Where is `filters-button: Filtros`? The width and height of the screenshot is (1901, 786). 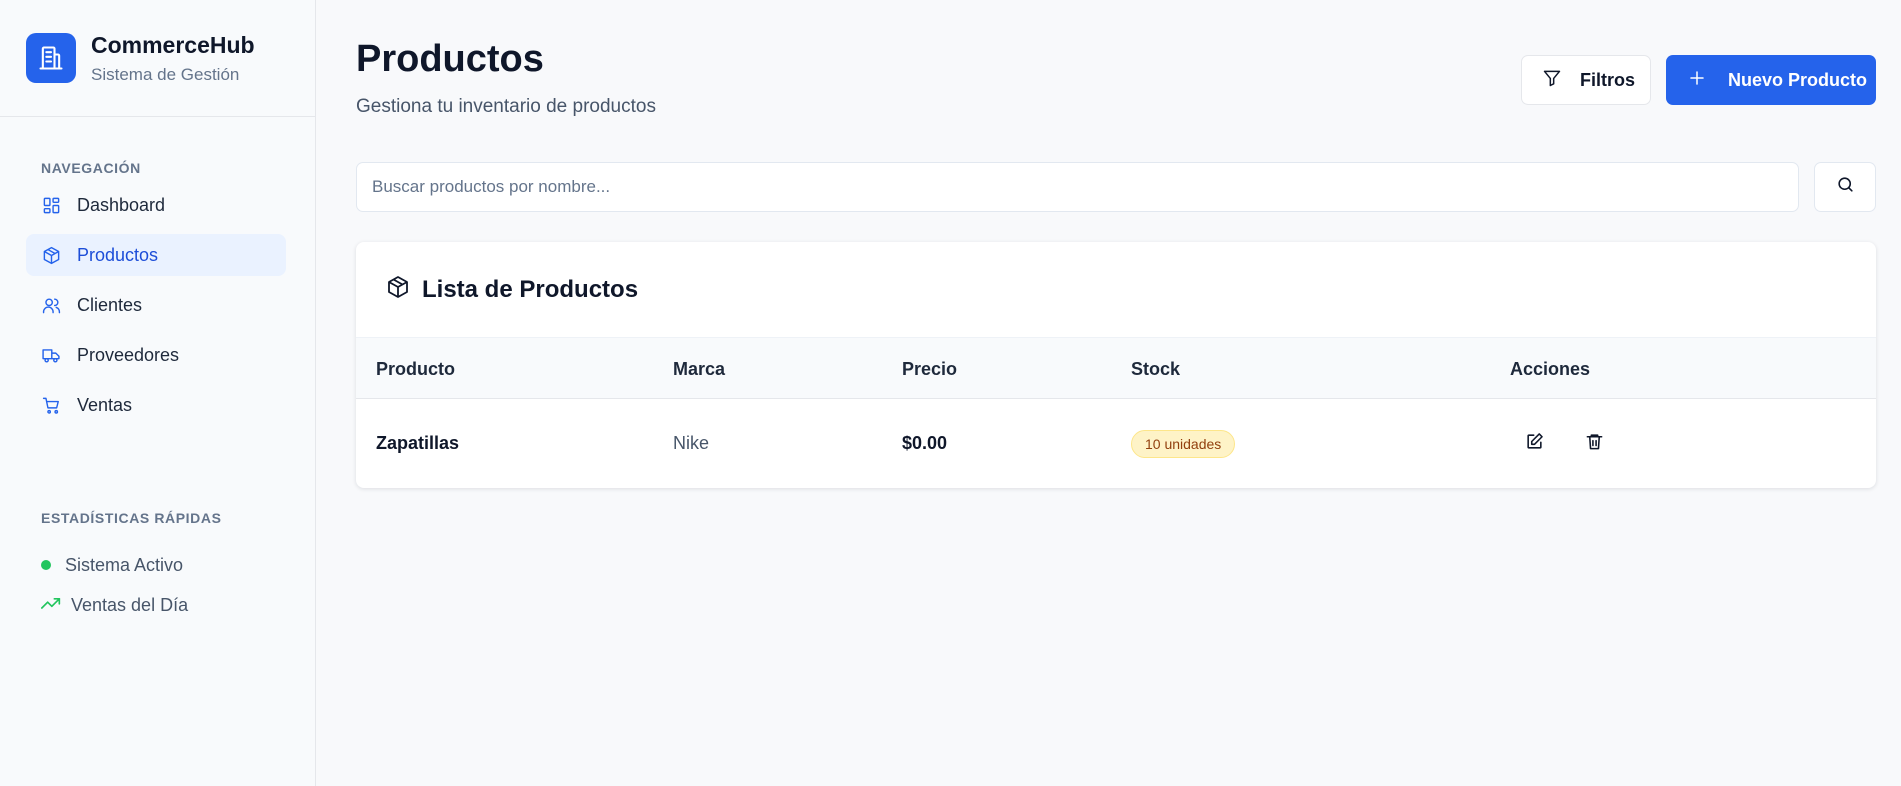
filters-button: Filtros is located at coordinates (1586, 80).